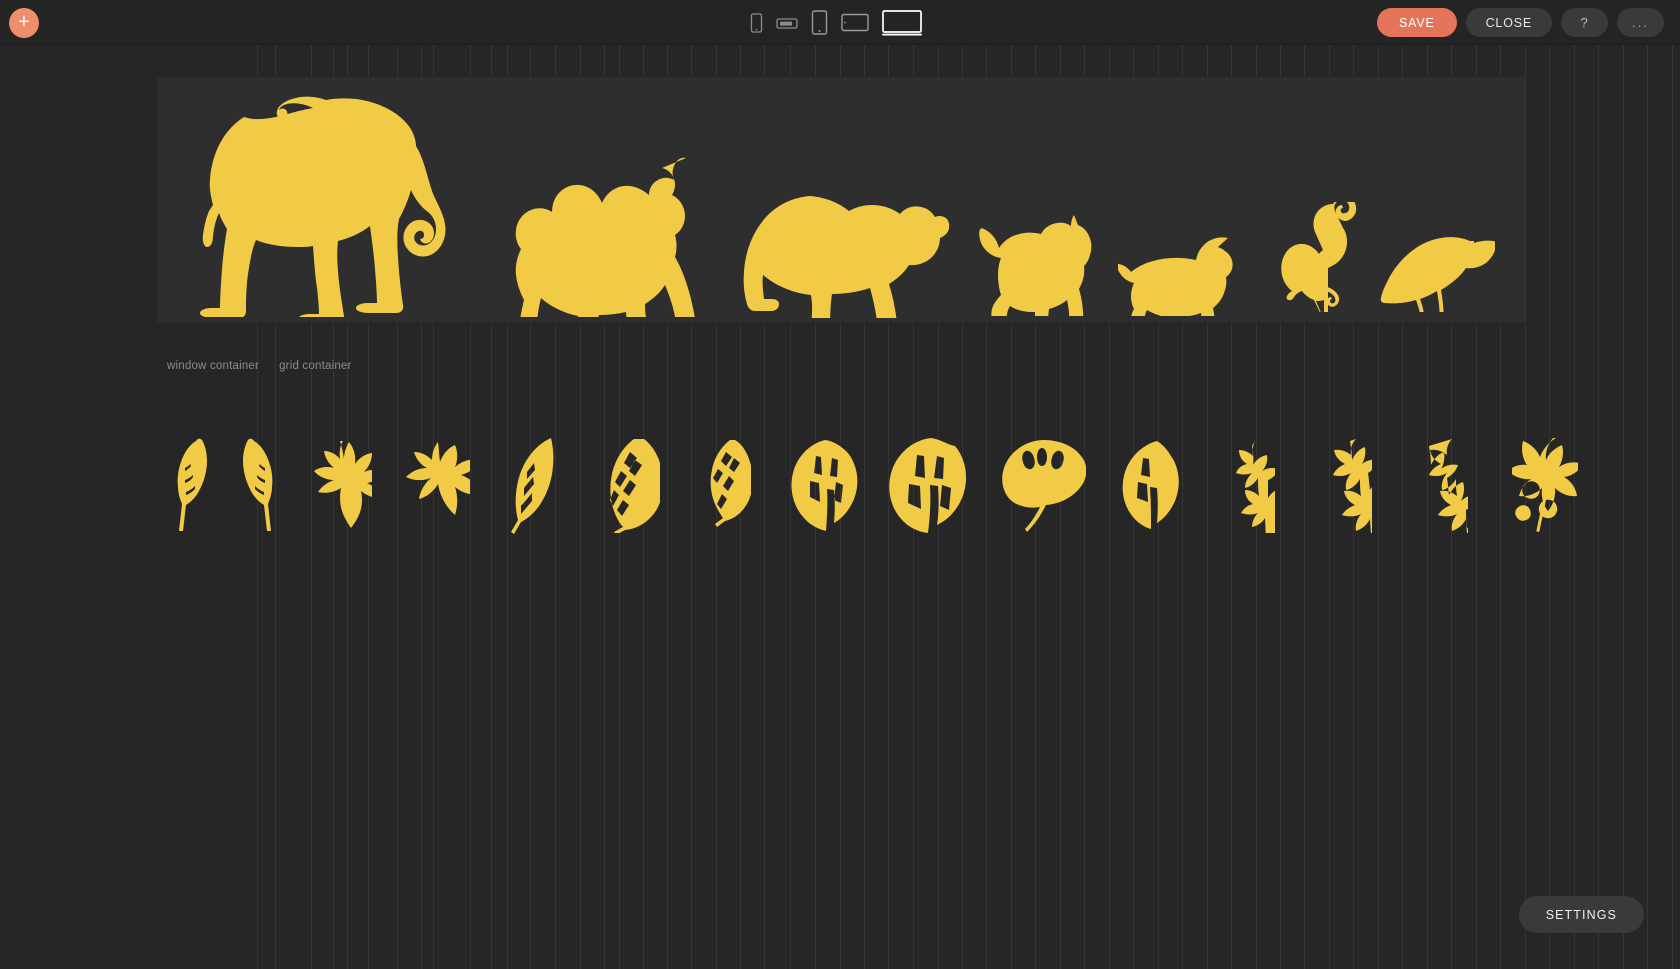 Image resolution: width=1680 pixels, height=969 pixels. What do you see at coordinates (633, 485) in the screenshot?
I see `silhouette-skeleton-leaf-large` at bounding box center [633, 485].